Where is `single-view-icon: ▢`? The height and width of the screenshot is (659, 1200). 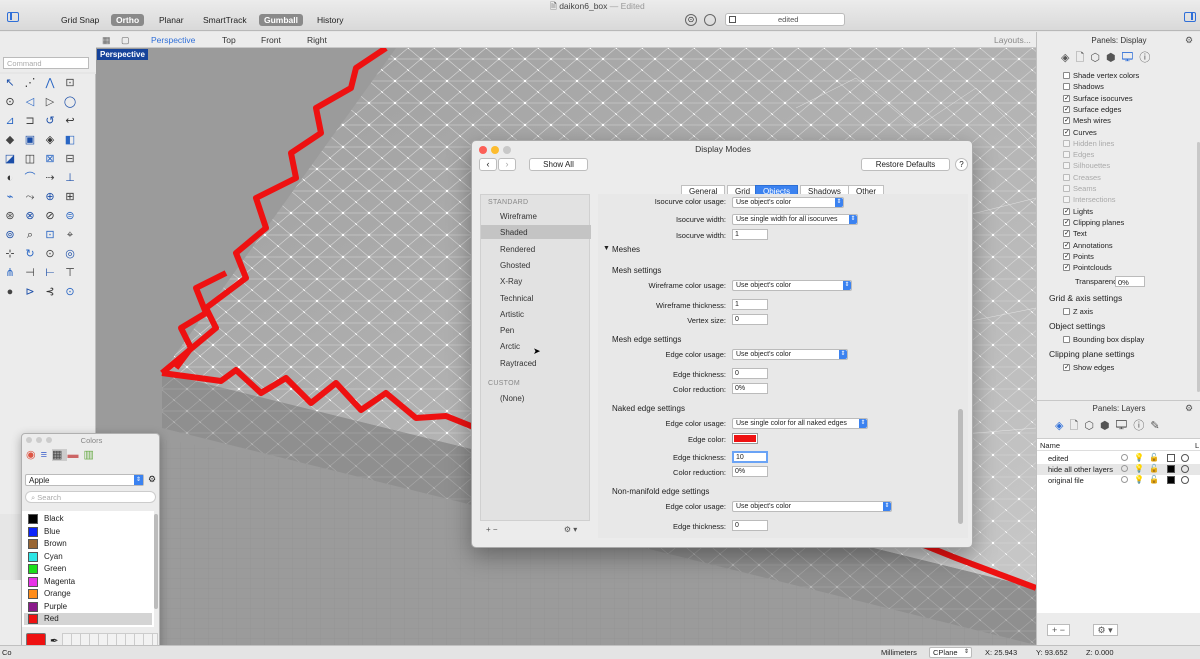 single-view-icon: ▢ is located at coordinates (125, 40).